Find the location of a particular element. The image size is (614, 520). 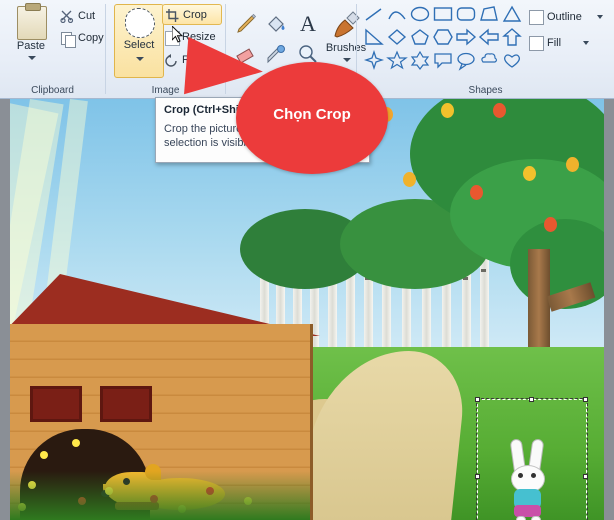

clipboard-icon is located at coordinates (32, 21).